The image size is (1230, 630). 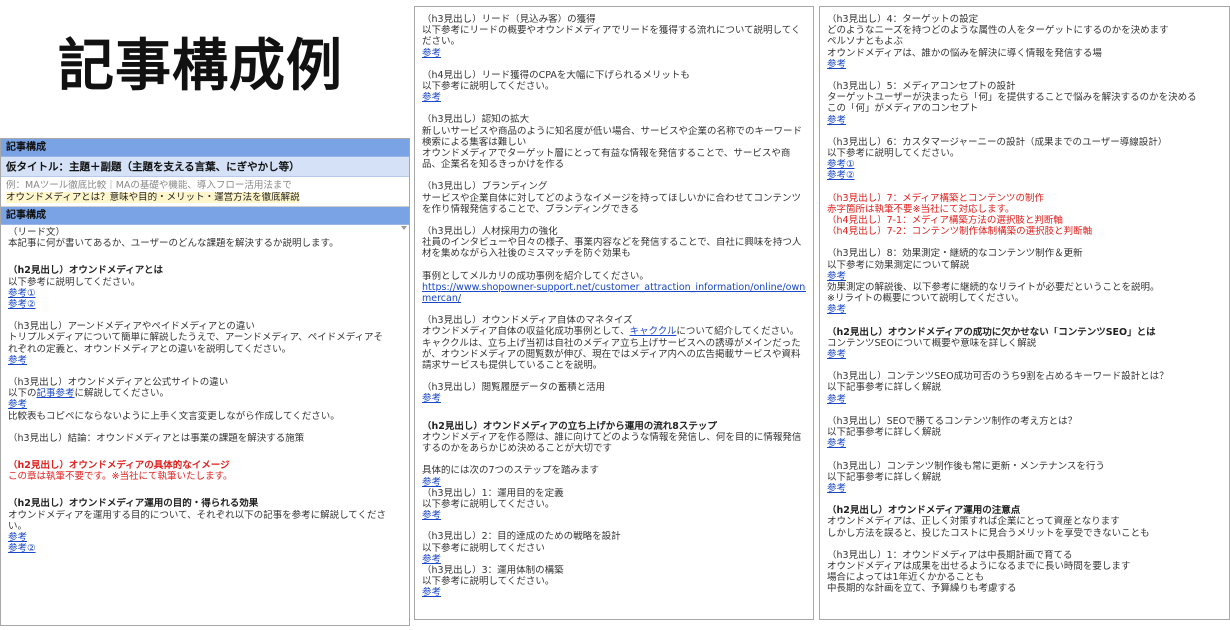 I want to click on body-text: い。, so click(x=18, y=526).